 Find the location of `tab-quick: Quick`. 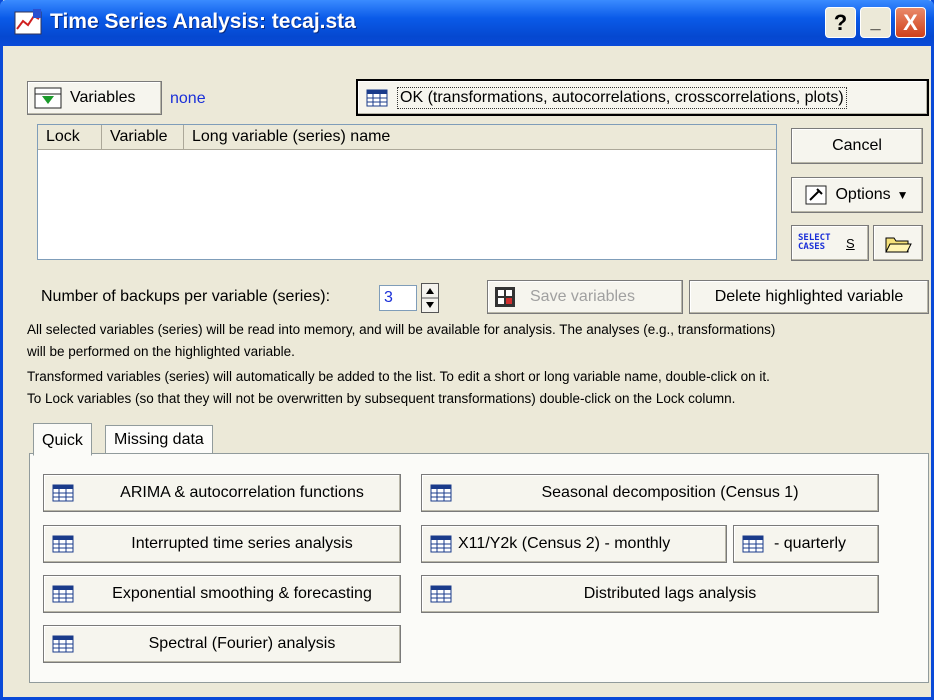

tab-quick: Quick is located at coordinates (62, 439).